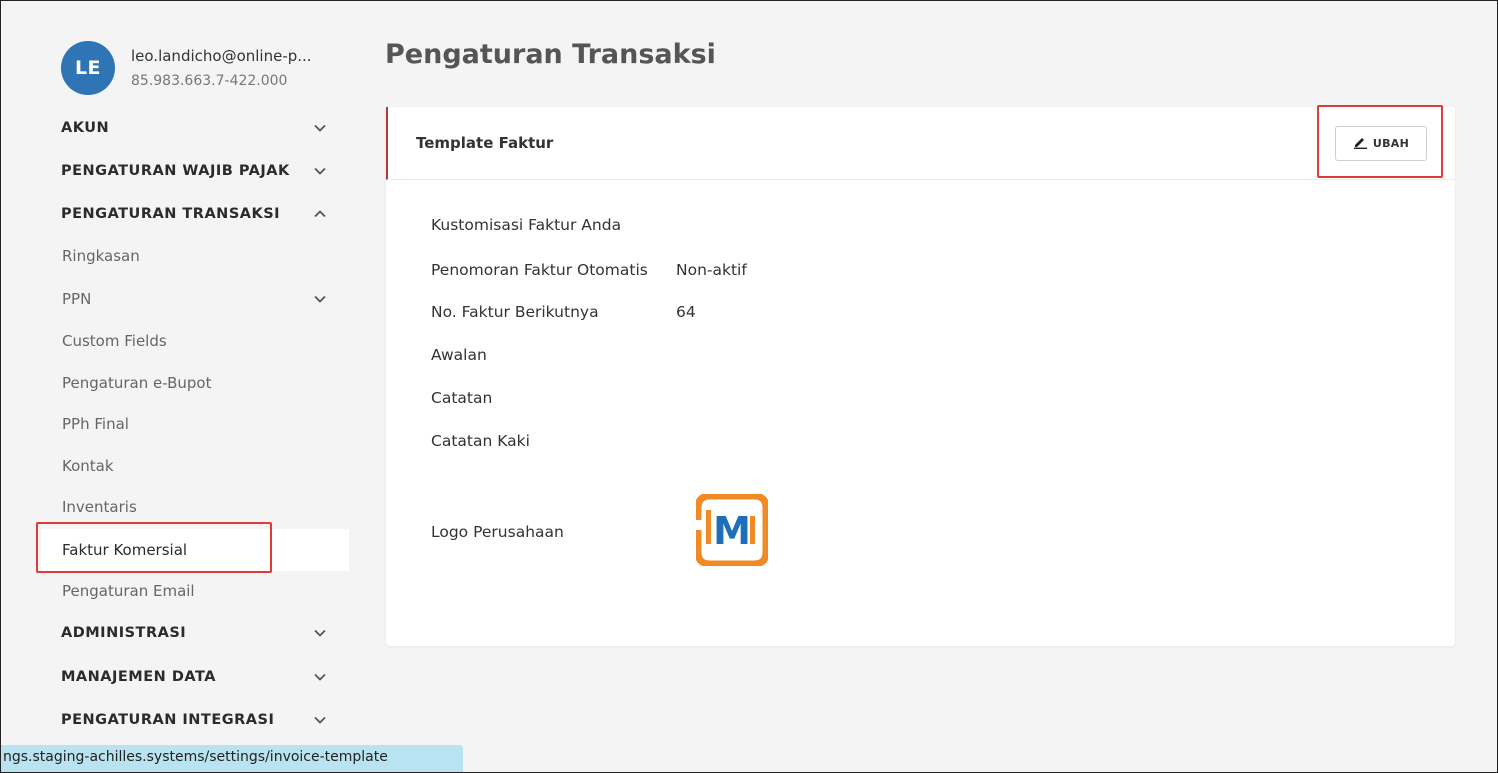  What do you see at coordinates (195, 341) in the screenshot?
I see `sidebar-item-custom-fields: Custom Fields` at bounding box center [195, 341].